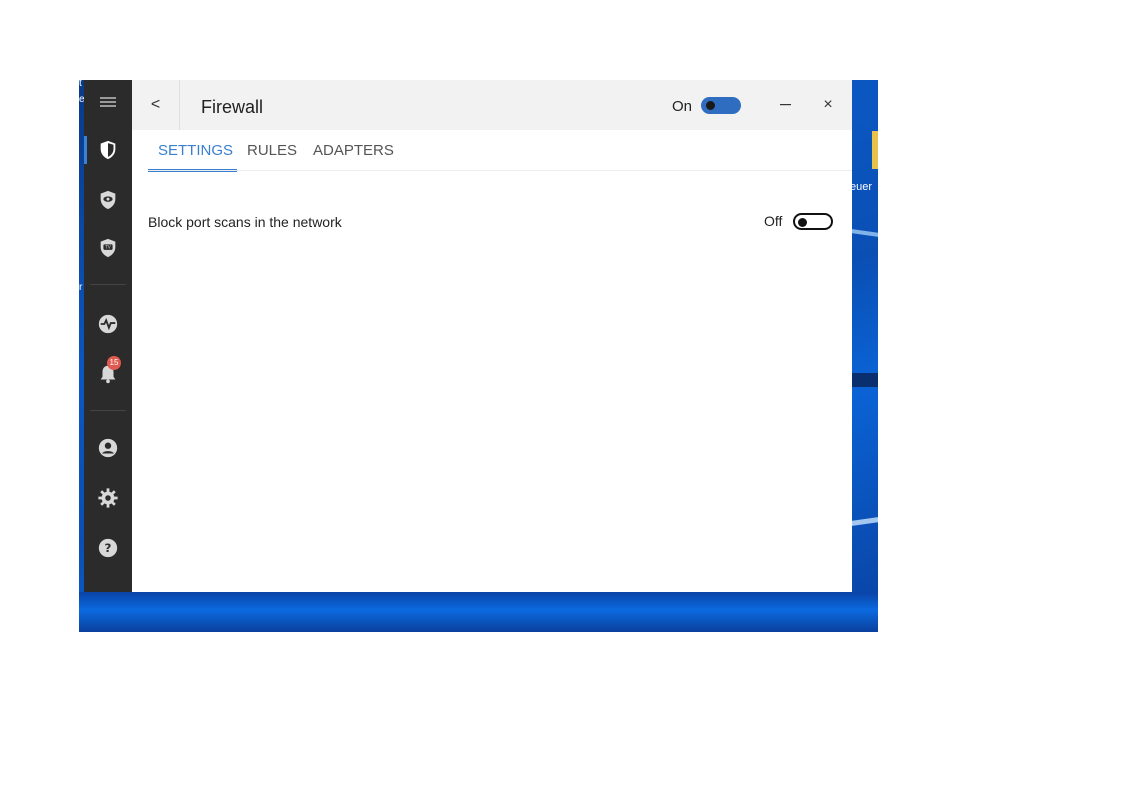 The height and width of the screenshot is (793, 1122). What do you see at coordinates (478, 612) in the screenshot?
I see `desktop-light-band` at bounding box center [478, 612].